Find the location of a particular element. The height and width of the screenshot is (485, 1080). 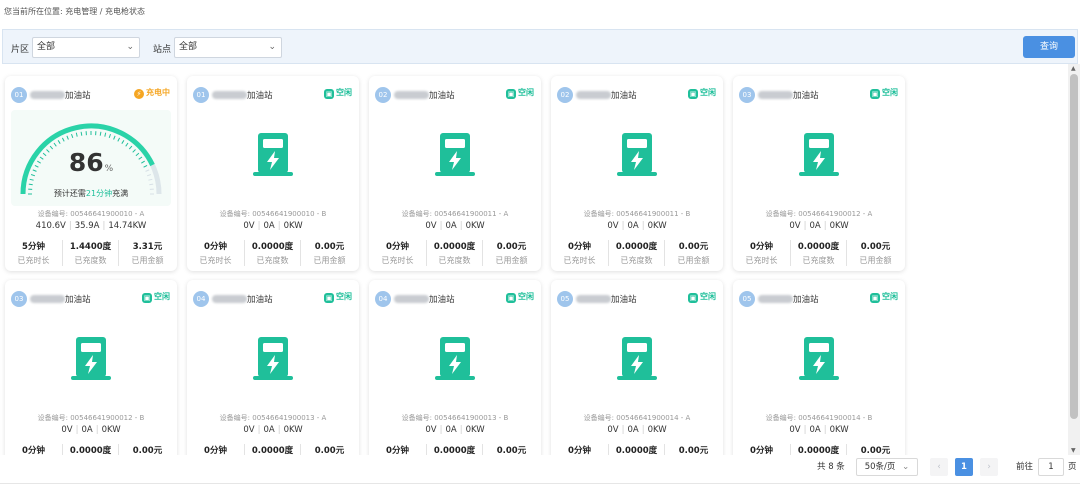

device-number: 设备编号: 00546641900010 - A is located at coordinates (91, 214).